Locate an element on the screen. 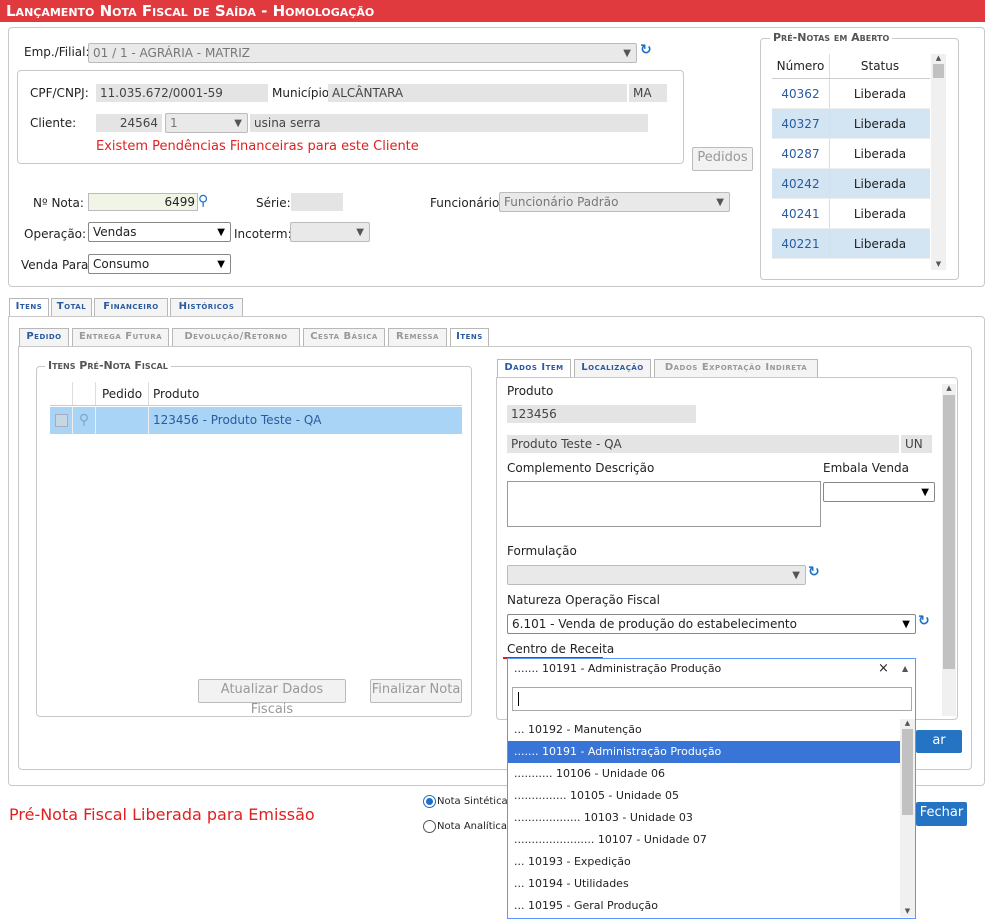 This screenshot has width=985, height=923. formulacao-select: ▼ is located at coordinates (656, 575).